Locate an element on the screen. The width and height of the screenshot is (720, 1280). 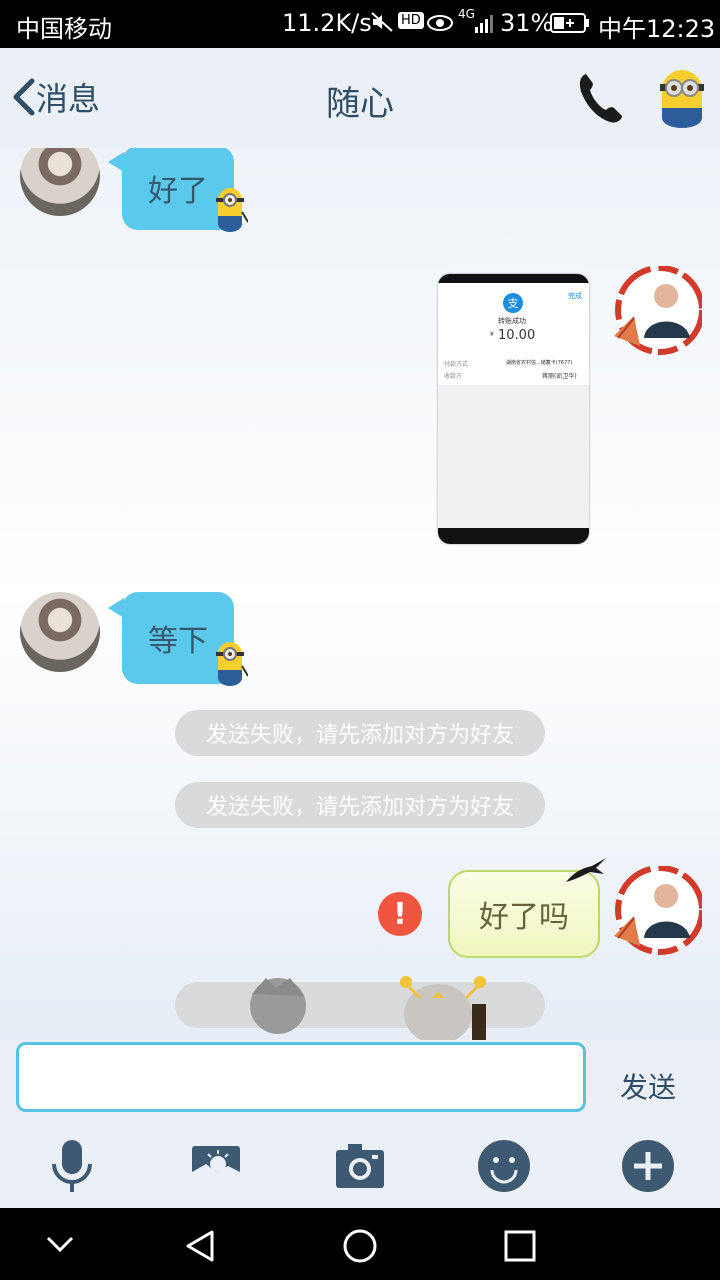
network-speed: 11.2K/s is located at coordinates (327, 23).